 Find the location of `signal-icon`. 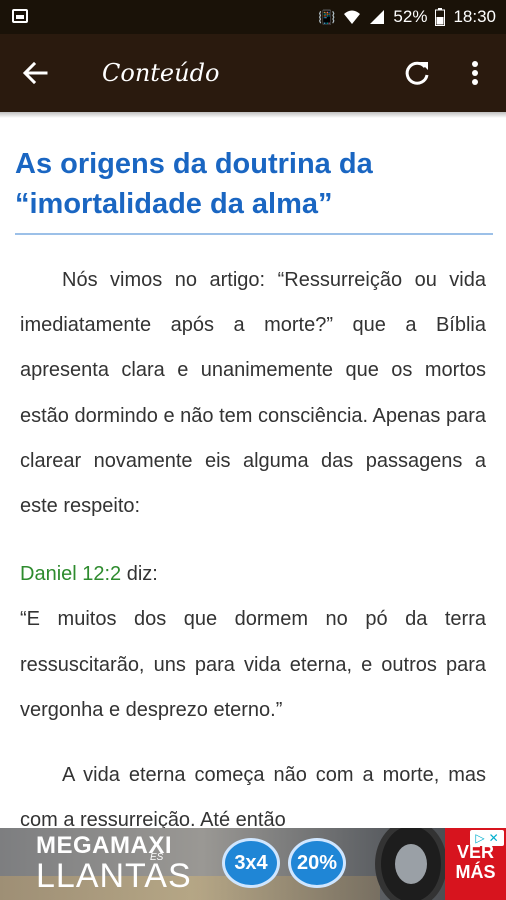

signal-icon is located at coordinates (377, 17).